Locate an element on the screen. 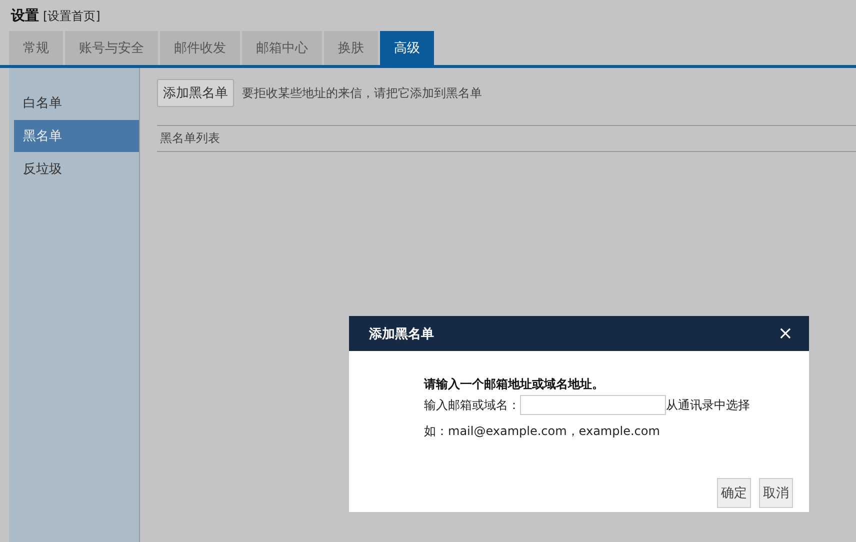  sidebar-item: 反垃圾 is located at coordinates (76, 169).